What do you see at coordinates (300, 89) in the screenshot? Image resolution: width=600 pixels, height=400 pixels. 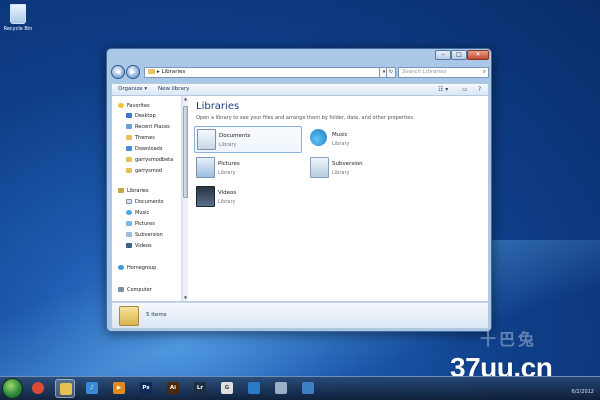 I see `command-bar: Organize ▾ New library ☷ ▾ ▭ ?` at bounding box center [300, 89].